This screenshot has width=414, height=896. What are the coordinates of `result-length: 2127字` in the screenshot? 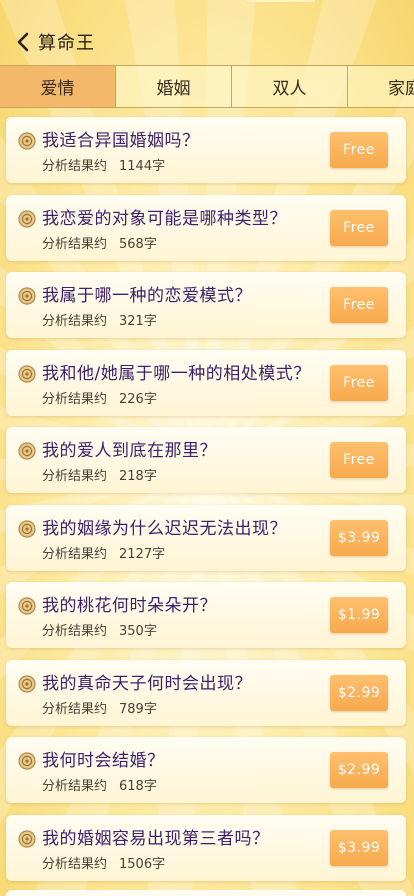 It's located at (142, 554).